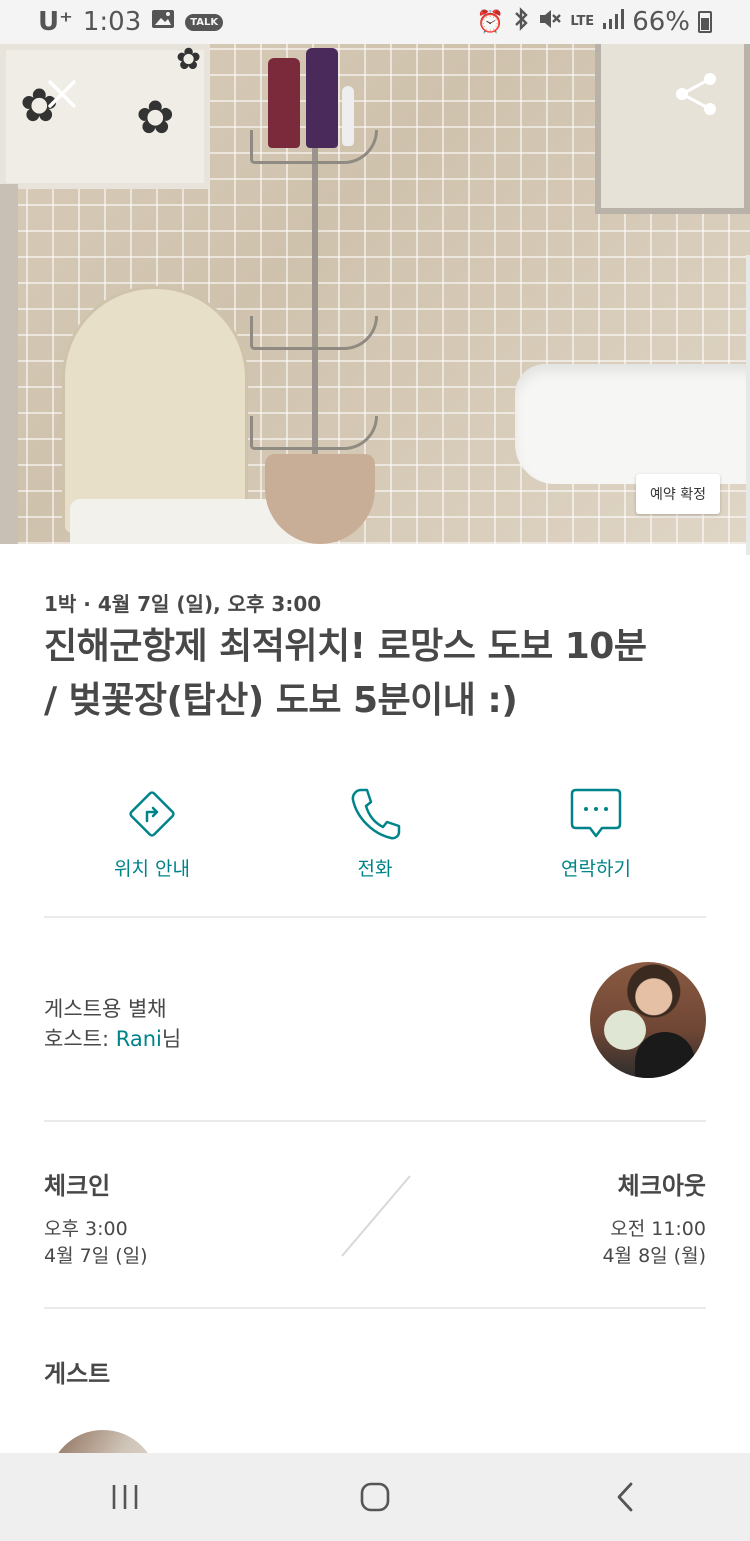  I want to click on carrier-label: U⁺, so click(55, 22).